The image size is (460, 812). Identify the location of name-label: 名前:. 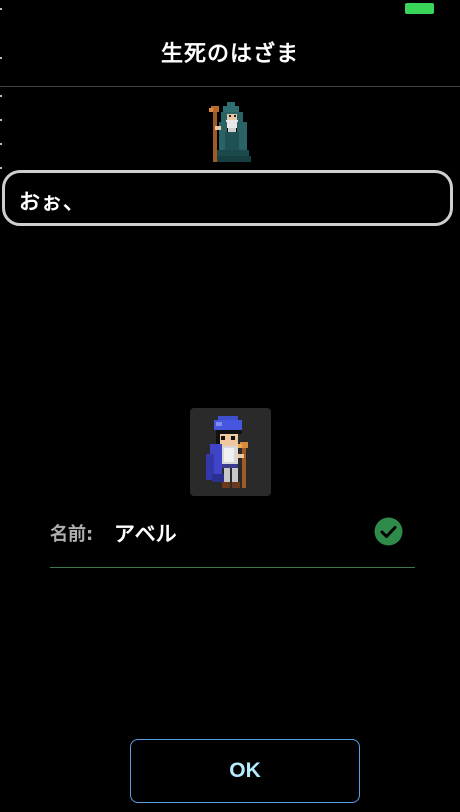
(72, 534).